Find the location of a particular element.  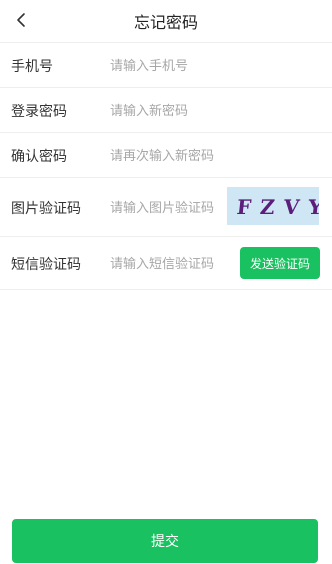

send-code-button: 发送验证码 is located at coordinates (280, 263).